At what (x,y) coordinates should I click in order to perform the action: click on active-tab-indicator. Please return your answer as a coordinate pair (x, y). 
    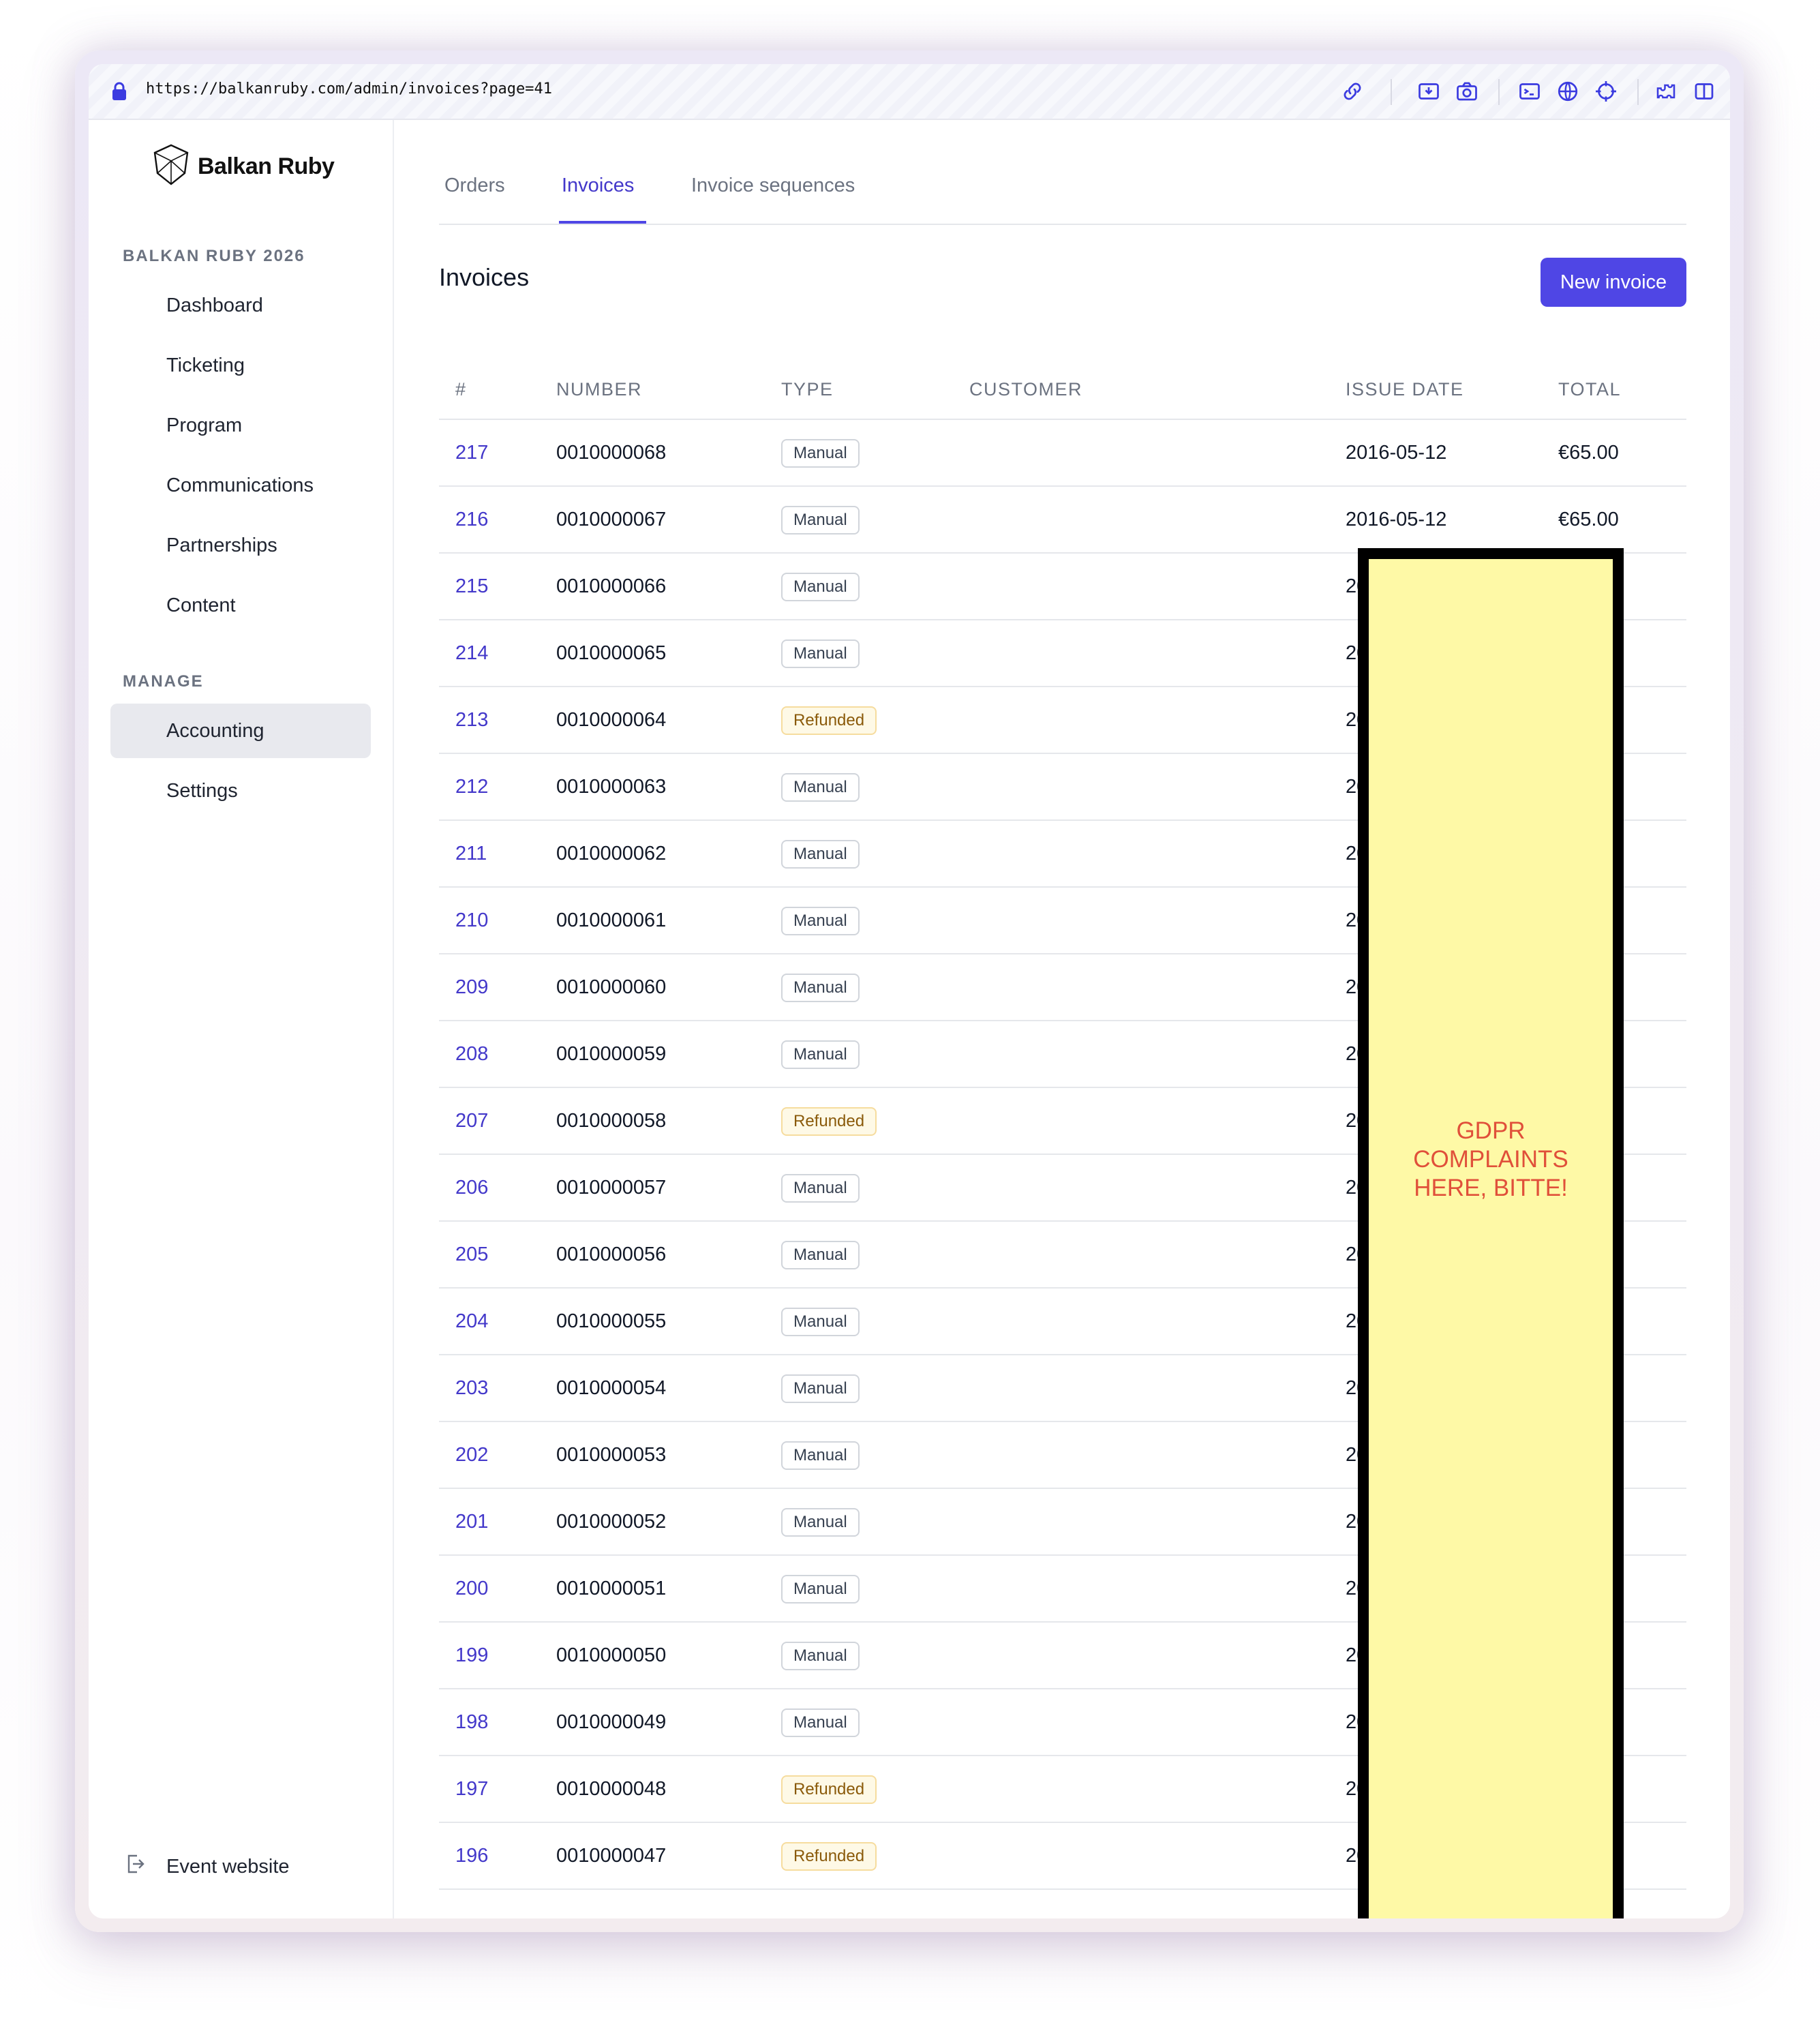
    Looking at the image, I should click on (602, 223).